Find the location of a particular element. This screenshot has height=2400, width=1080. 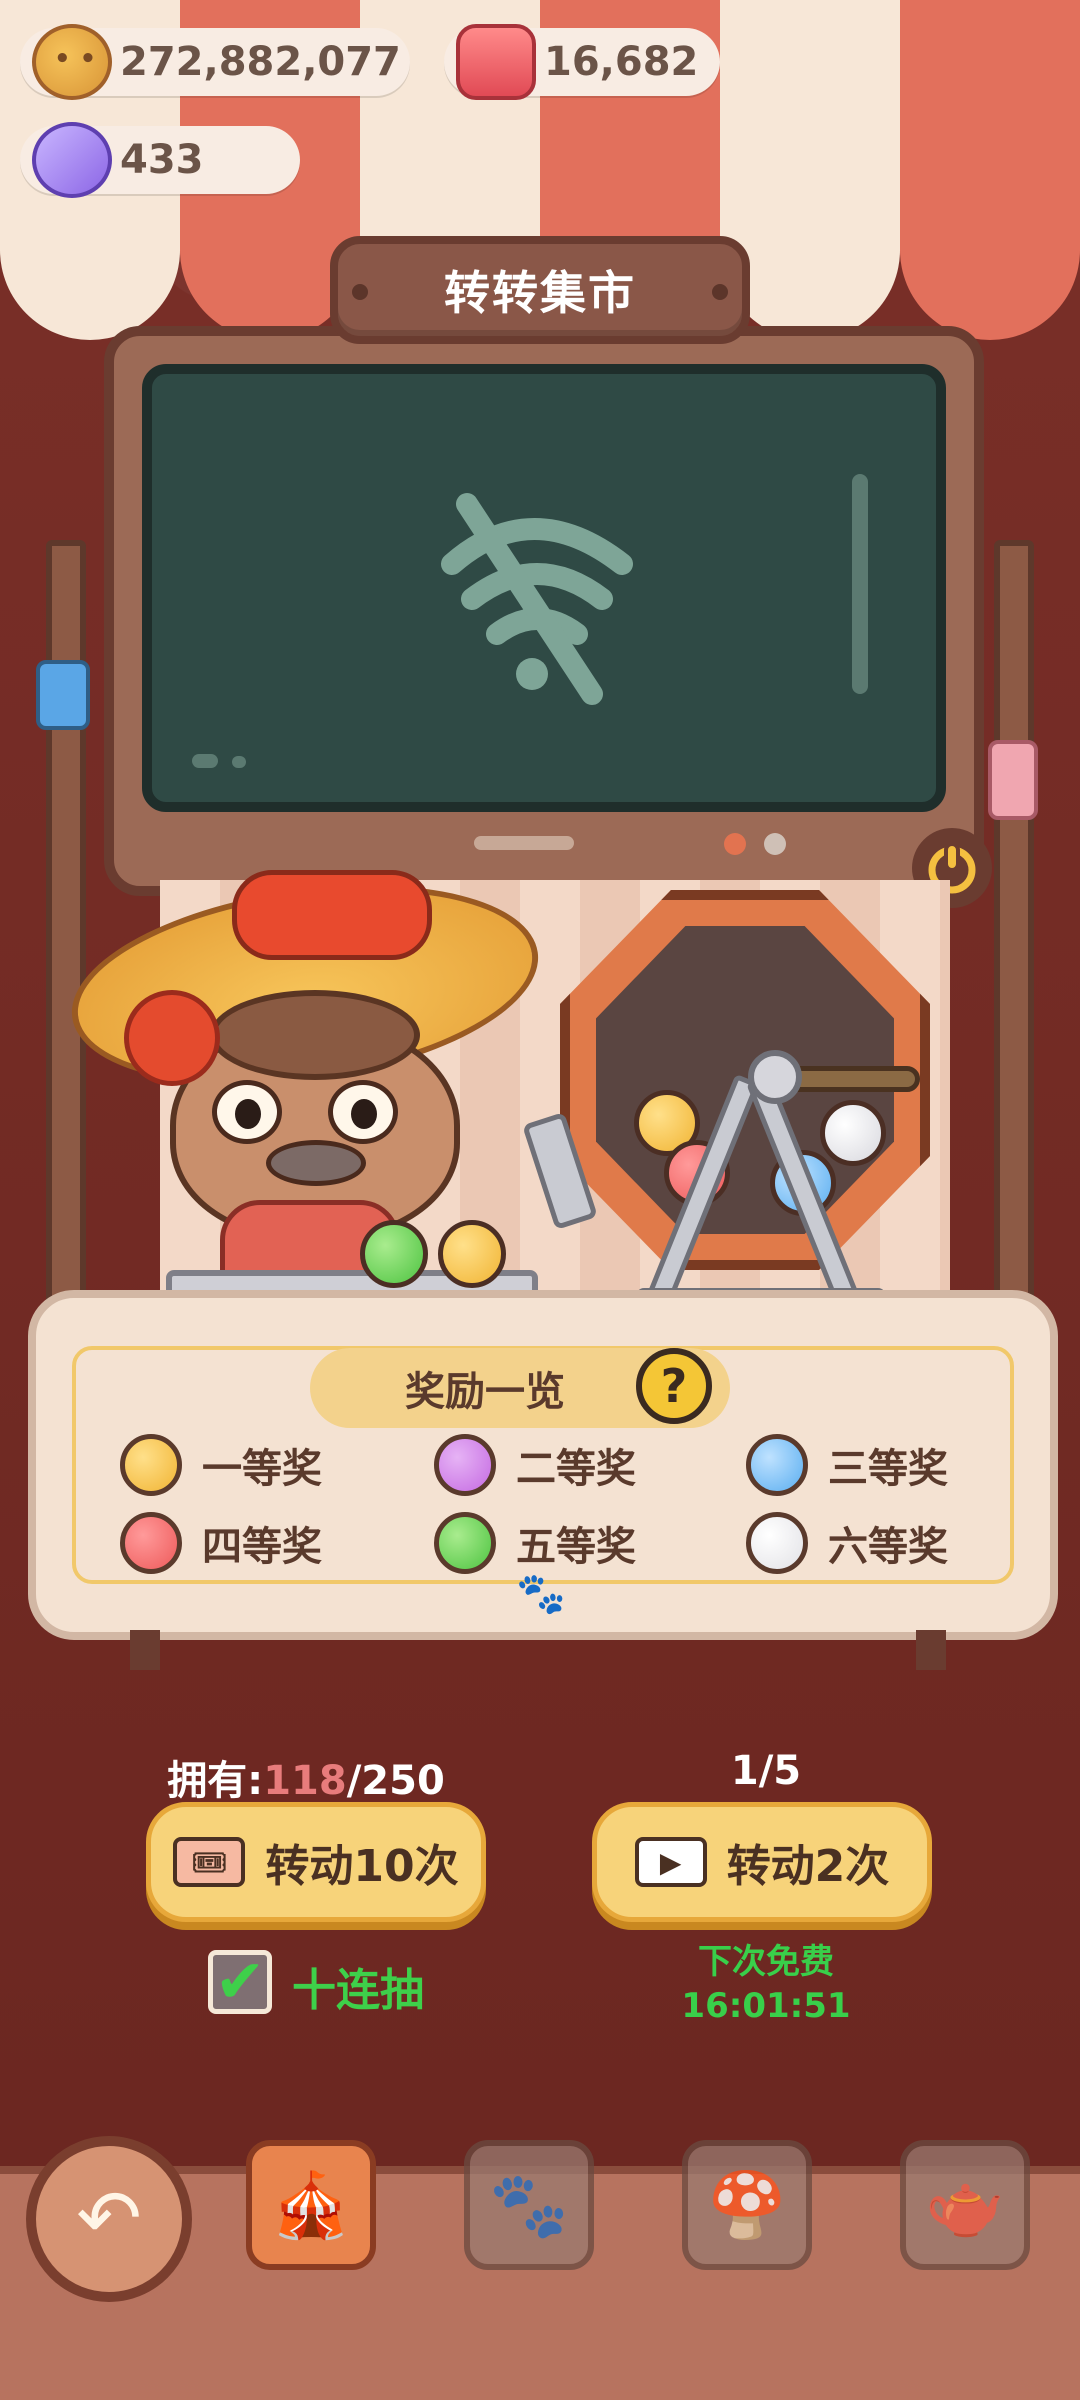

counter-foot-right is located at coordinates (931, 1650).